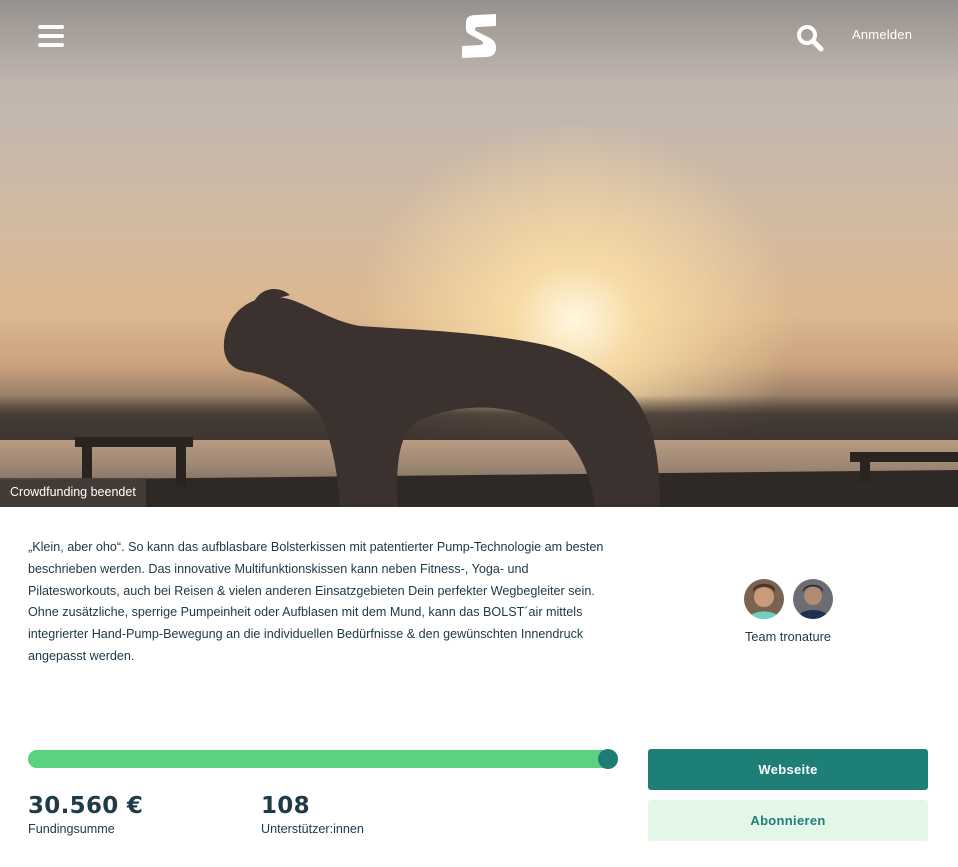 The width and height of the screenshot is (958, 867). Describe the element at coordinates (312, 829) in the screenshot. I see `supporters-label: Unterstützer:innen` at that location.